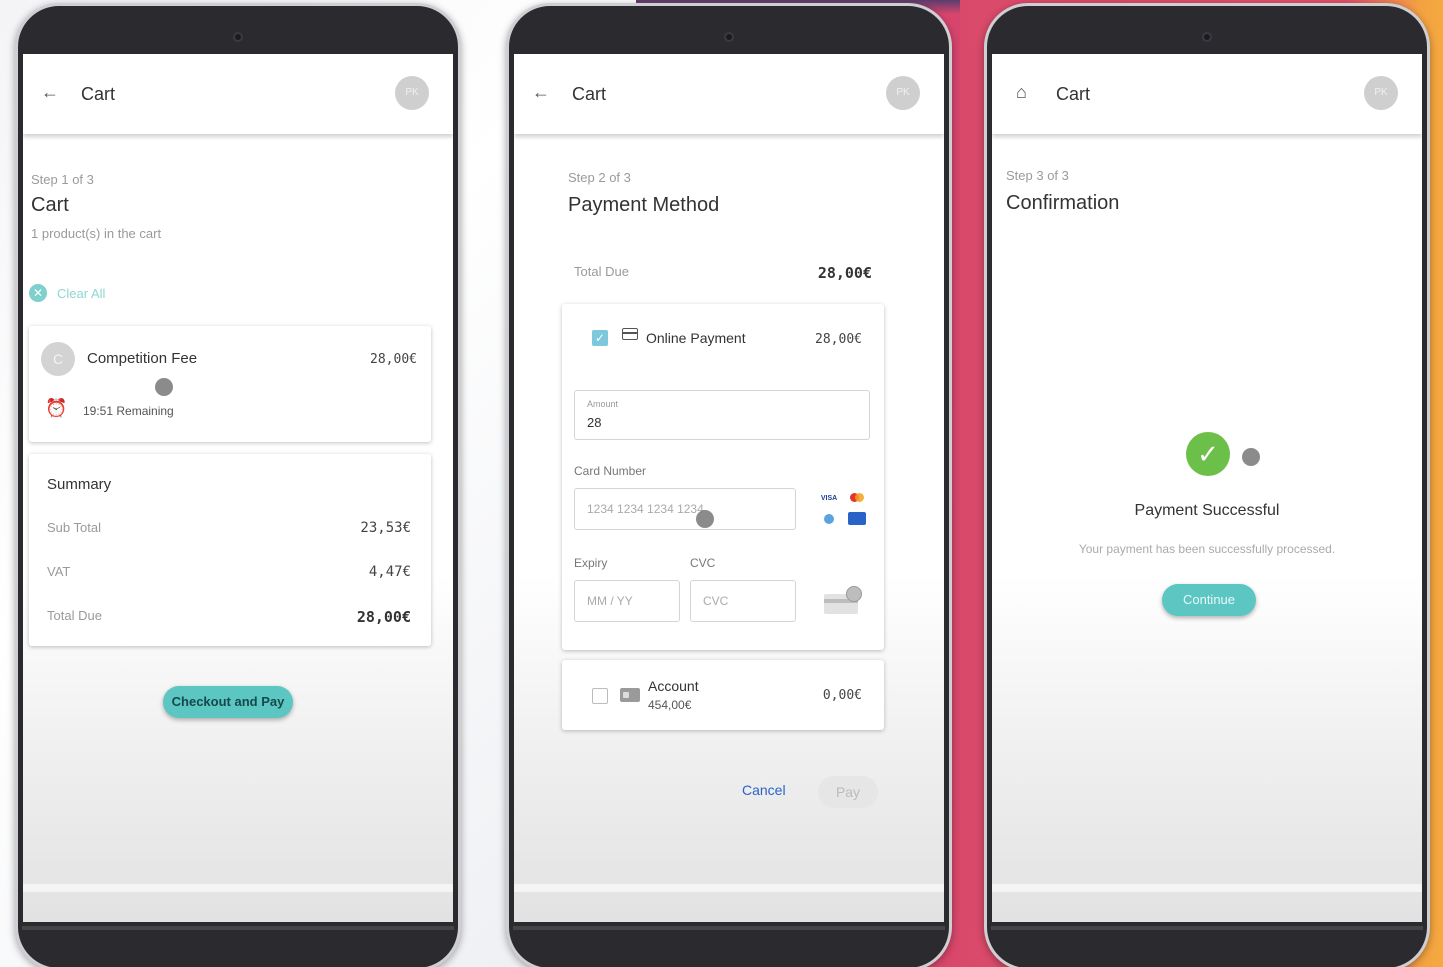 This screenshot has height=967, width=1443. I want to click on expiry-placeholder: MM / YY, so click(610, 601).